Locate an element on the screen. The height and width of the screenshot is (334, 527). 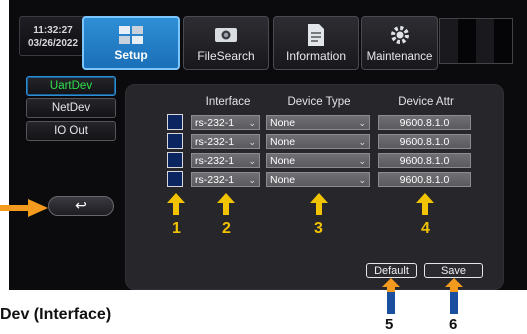
sidebar-item-io-out: IO Out is located at coordinates (71, 131).